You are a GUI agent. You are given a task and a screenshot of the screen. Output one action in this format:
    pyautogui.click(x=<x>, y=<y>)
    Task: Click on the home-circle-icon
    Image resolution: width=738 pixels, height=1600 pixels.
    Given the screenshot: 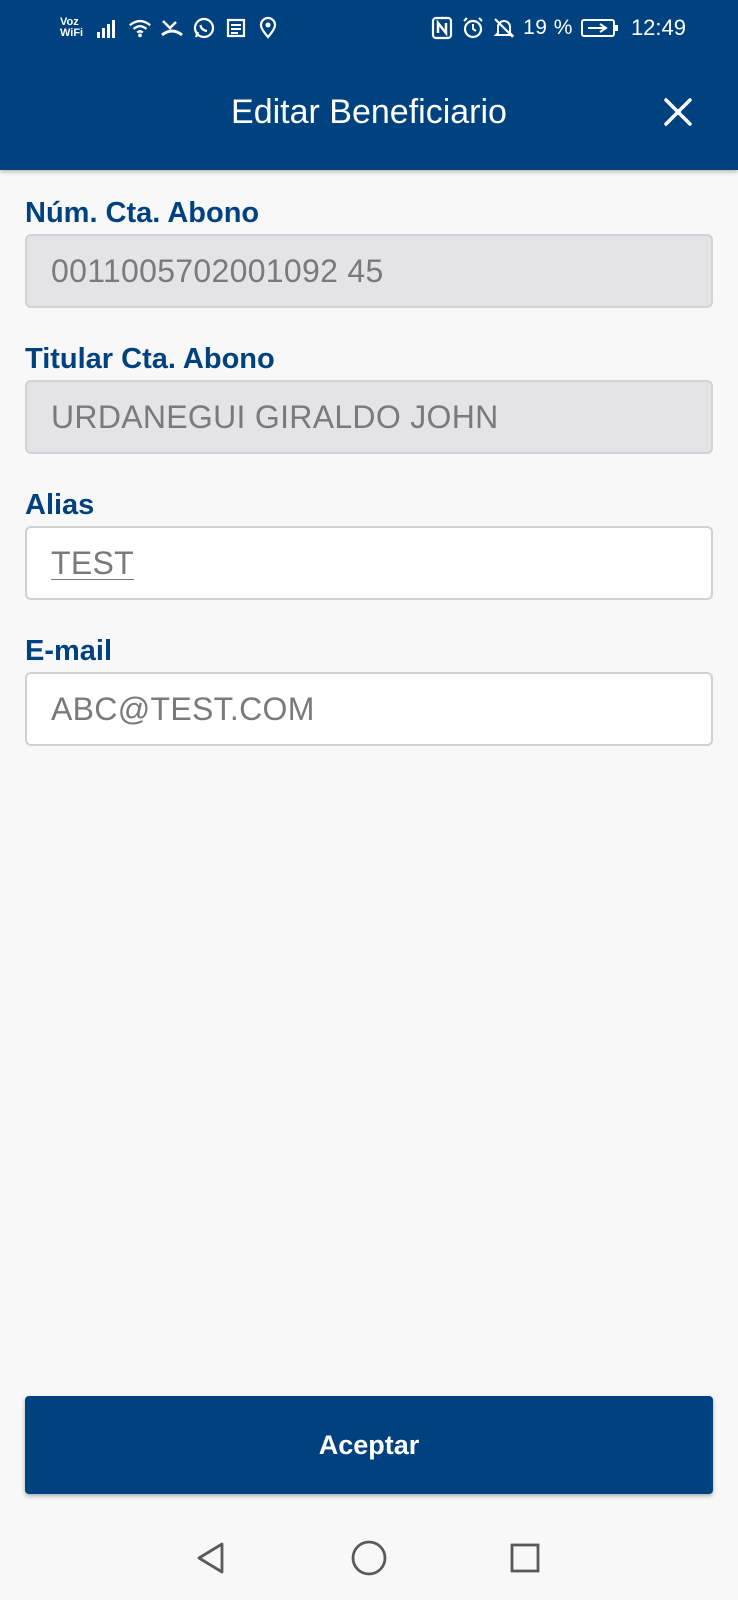 What is the action you would take?
    pyautogui.click(x=369, y=1558)
    